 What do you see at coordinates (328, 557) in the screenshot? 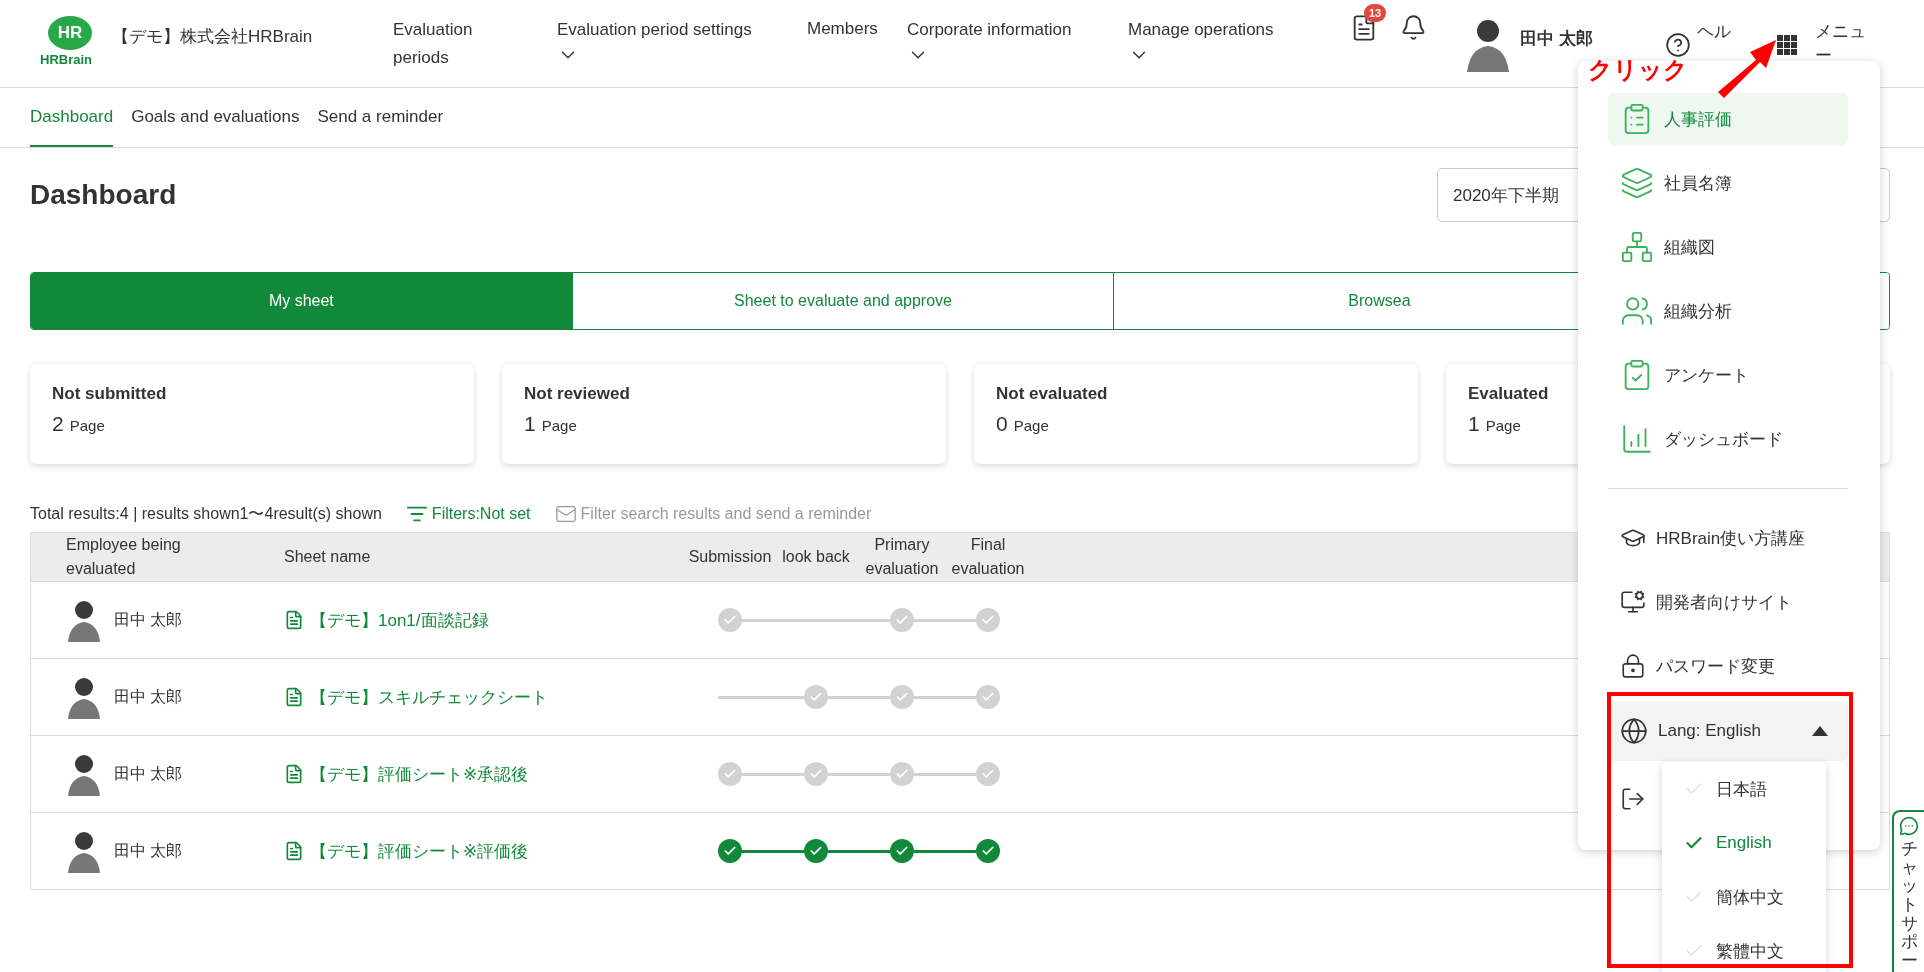
I see `column-header: Sheet name` at bounding box center [328, 557].